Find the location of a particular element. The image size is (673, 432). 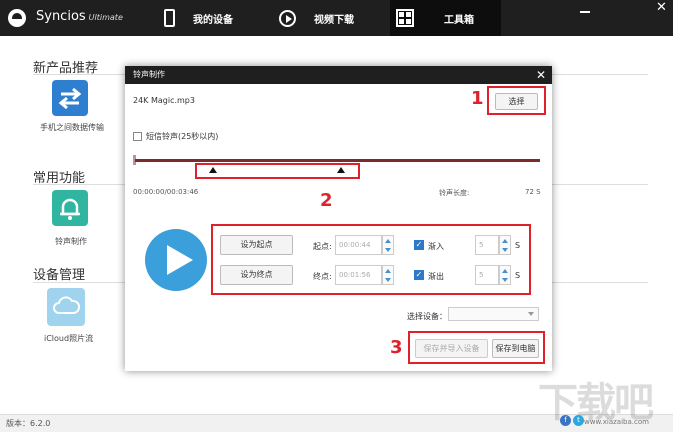

transfer-arrows-icon is located at coordinates (70, 98).